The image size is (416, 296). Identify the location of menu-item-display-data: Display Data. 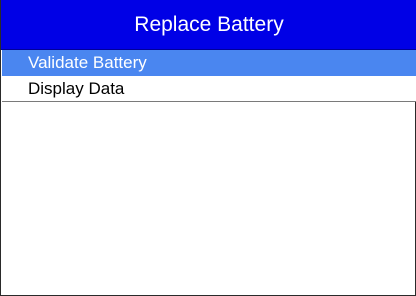
(209, 89).